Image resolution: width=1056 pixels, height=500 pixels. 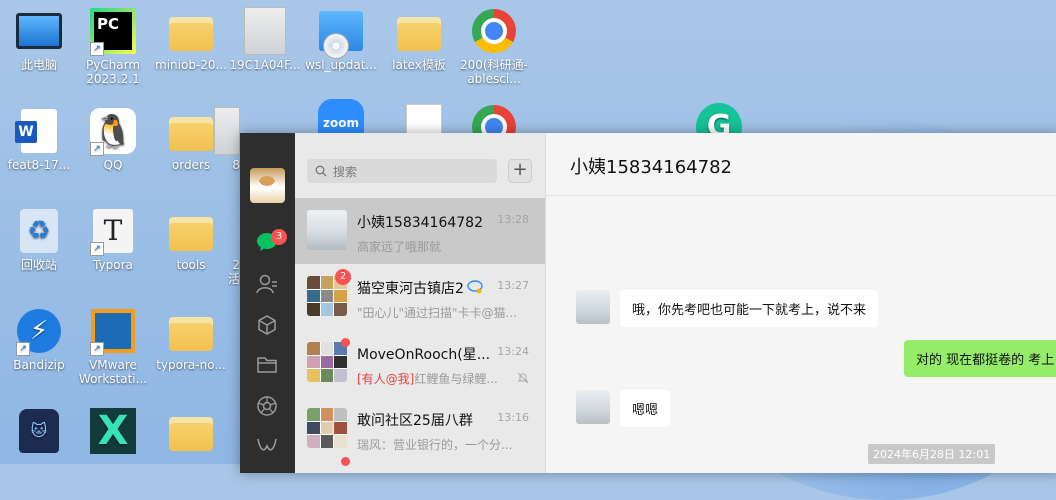 What do you see at coordinates (513, 219) in the screenshot?
I see `chat-time: 13:28` at bounding box center [513, 219].